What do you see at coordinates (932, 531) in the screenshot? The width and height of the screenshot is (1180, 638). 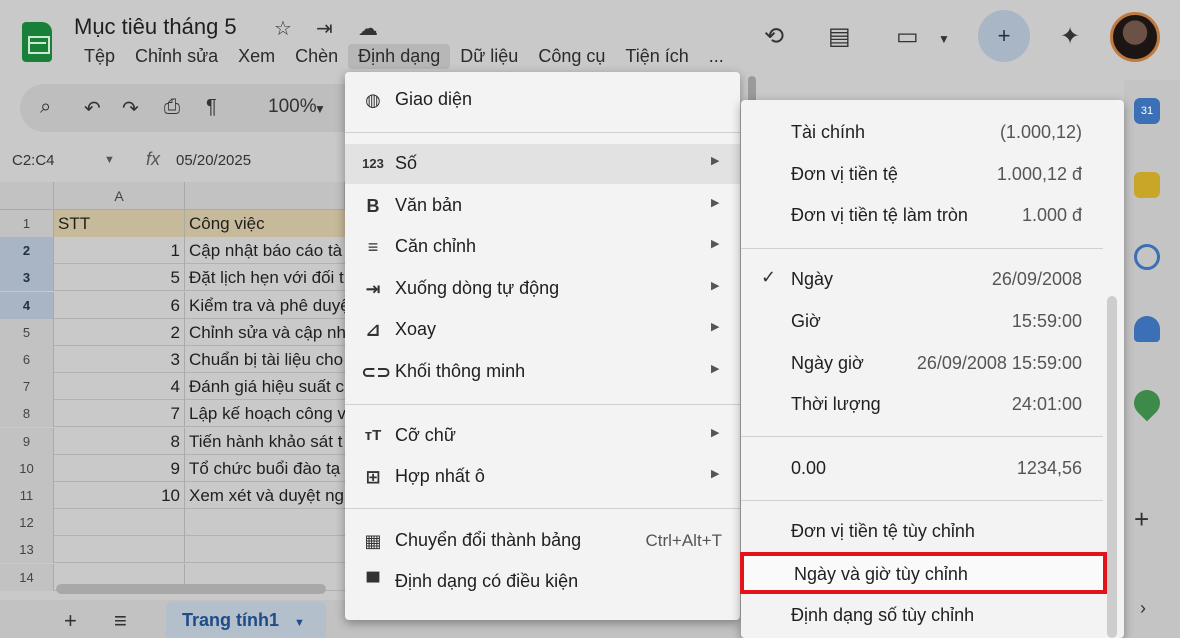 I see `submenu-item-custom-currency: Đơn vị tiền tệ tùy chỉnh` at bounding box center [932, 531].